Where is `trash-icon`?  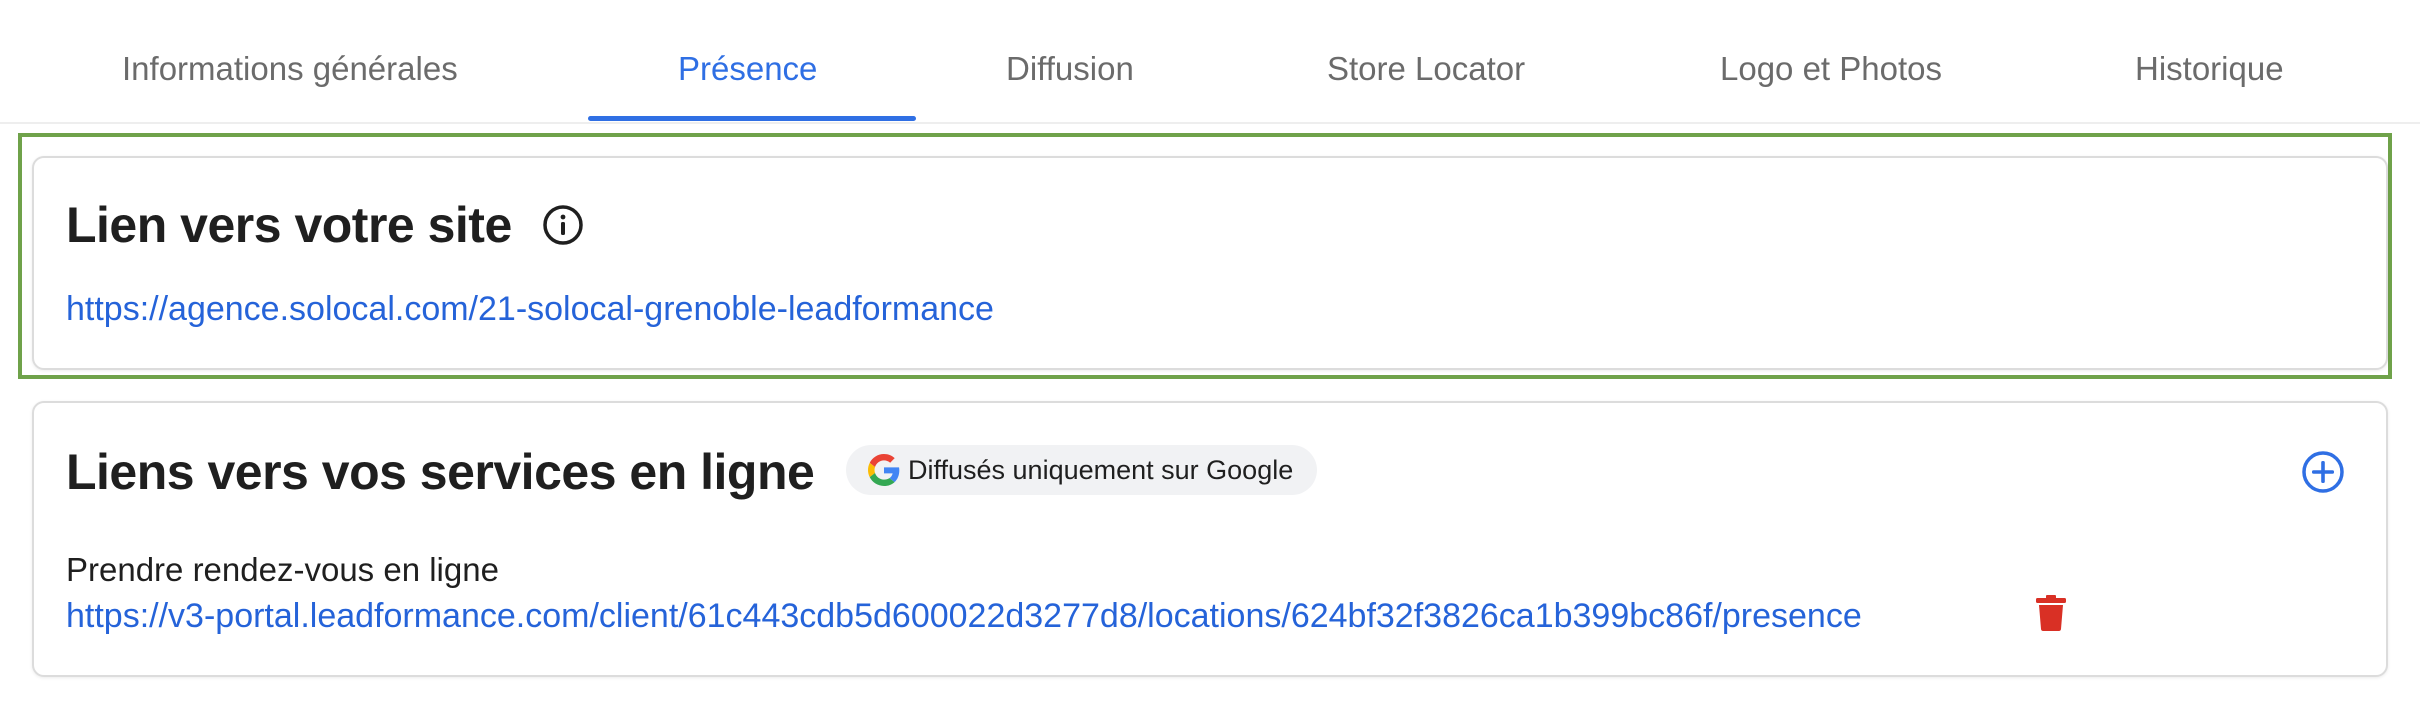
trash-icon is located at coordinates (2051, 613).